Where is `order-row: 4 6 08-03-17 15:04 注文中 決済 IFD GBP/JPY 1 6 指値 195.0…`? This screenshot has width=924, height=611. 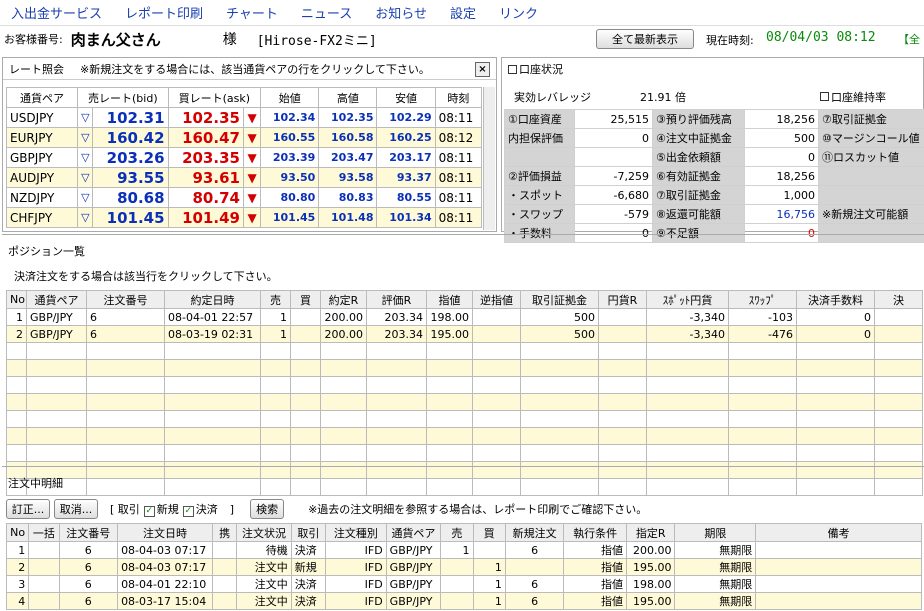 order-row: 4 6 08-03-17 15:04 注文中 決済 IFD GBP/JPY 1 6 指値 195.0… is located at coordinates (463, 601).